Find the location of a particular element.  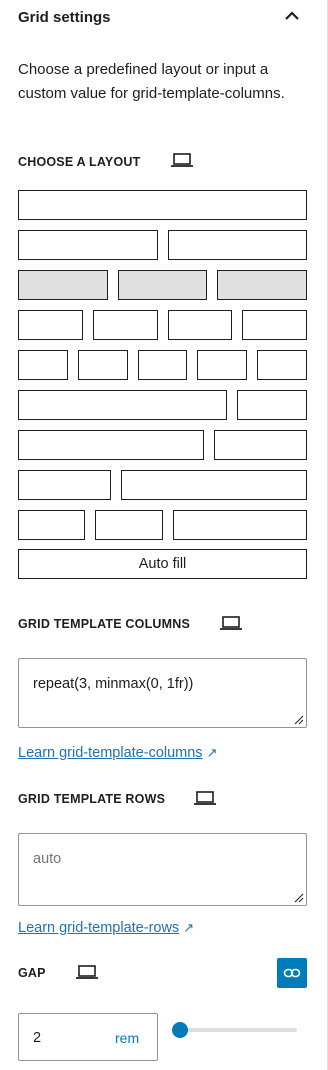

layout-option-4-columns-d is located at coordinates (274, 325).